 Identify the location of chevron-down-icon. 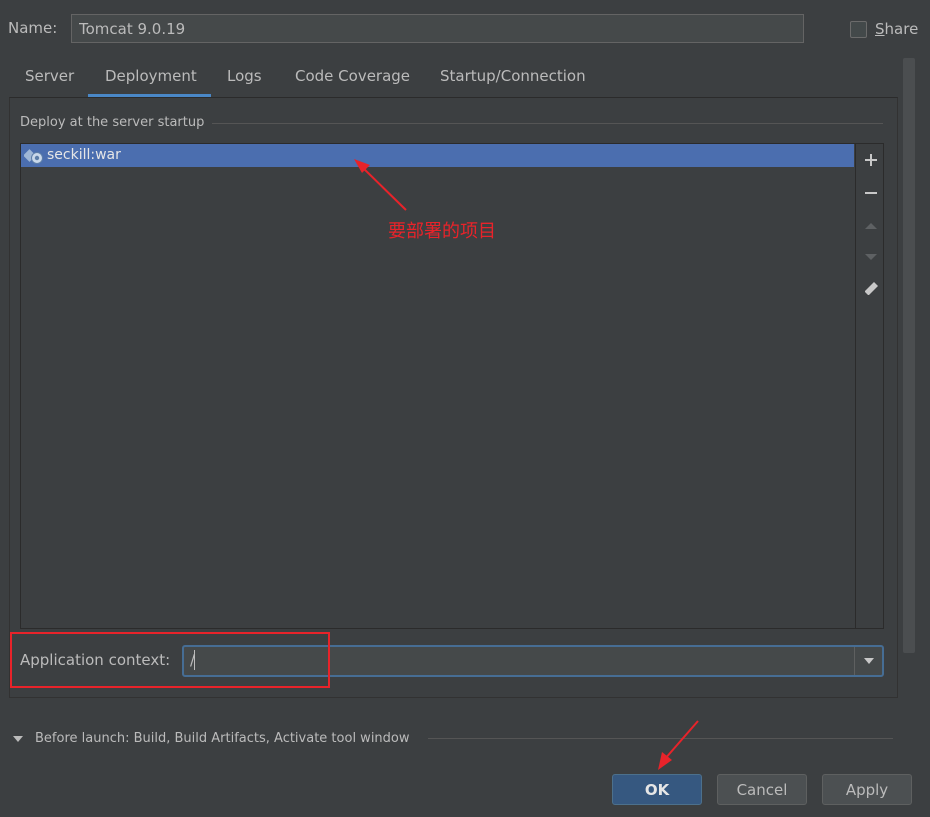
(869, 661).